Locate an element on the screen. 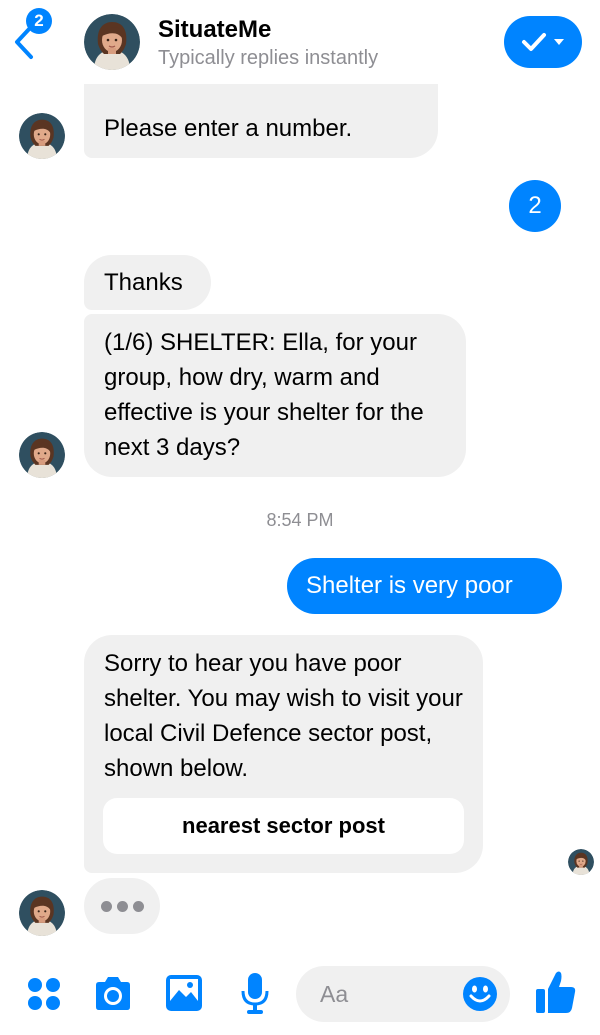  apps-icon is located at coordinates (44, 994).